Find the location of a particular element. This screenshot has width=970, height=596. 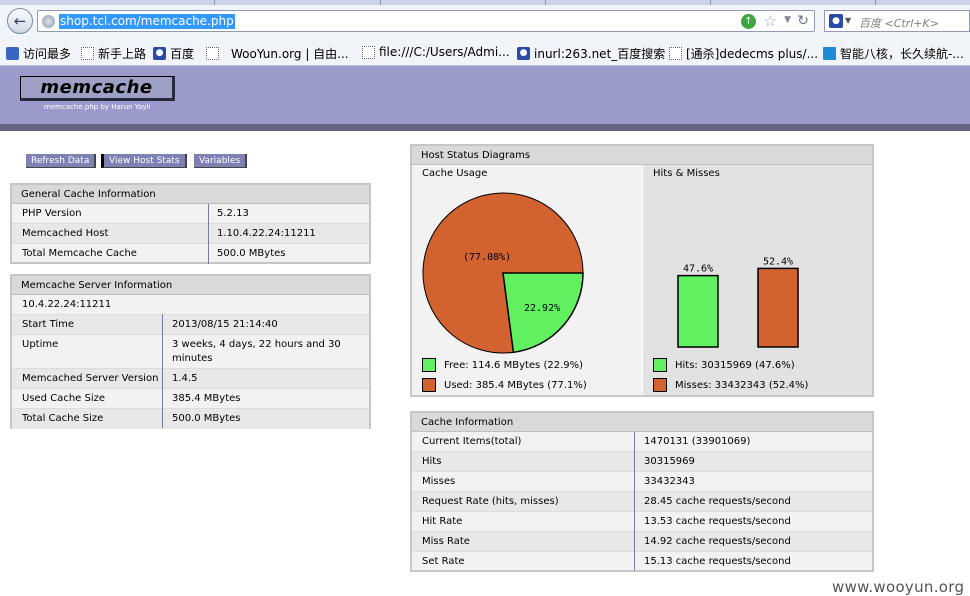

back-arrow-icon: ← is located at coordinates (20, 21).